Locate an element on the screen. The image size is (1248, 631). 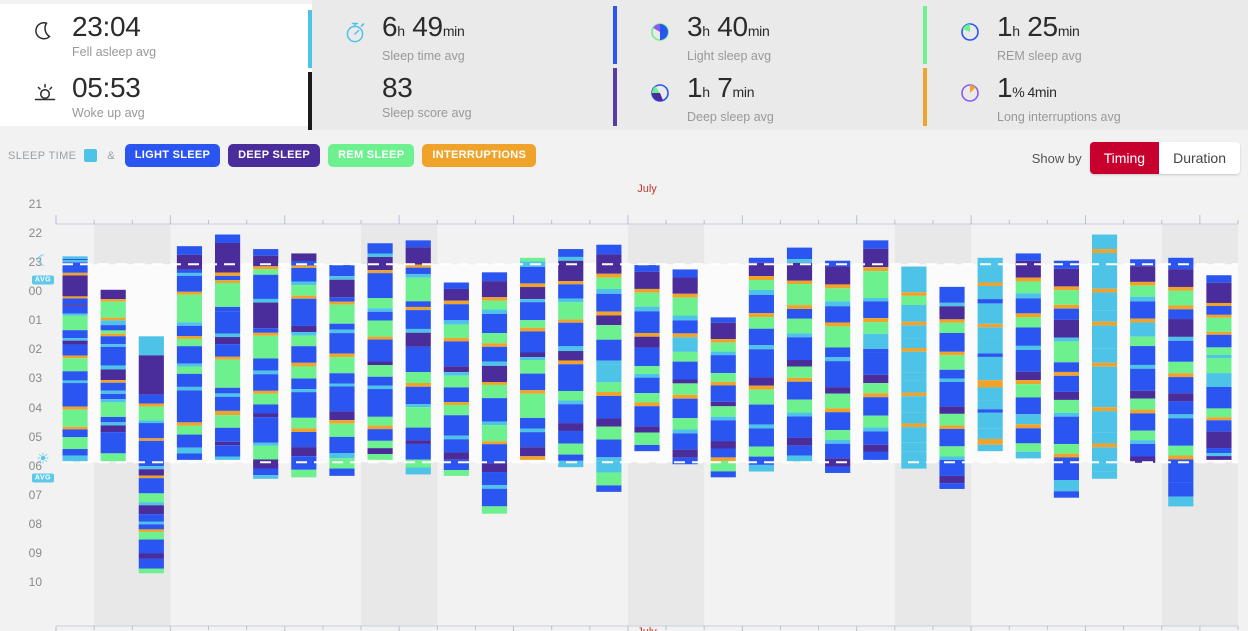
sleep-time-swatch is located at coordinates (91, 155).